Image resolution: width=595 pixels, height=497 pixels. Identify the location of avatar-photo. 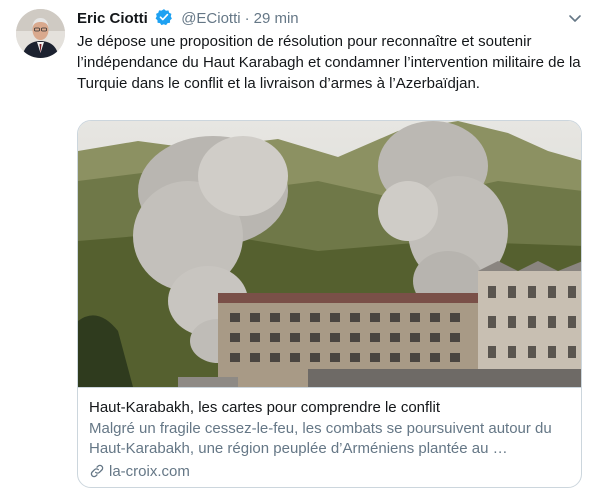
(40, 33).